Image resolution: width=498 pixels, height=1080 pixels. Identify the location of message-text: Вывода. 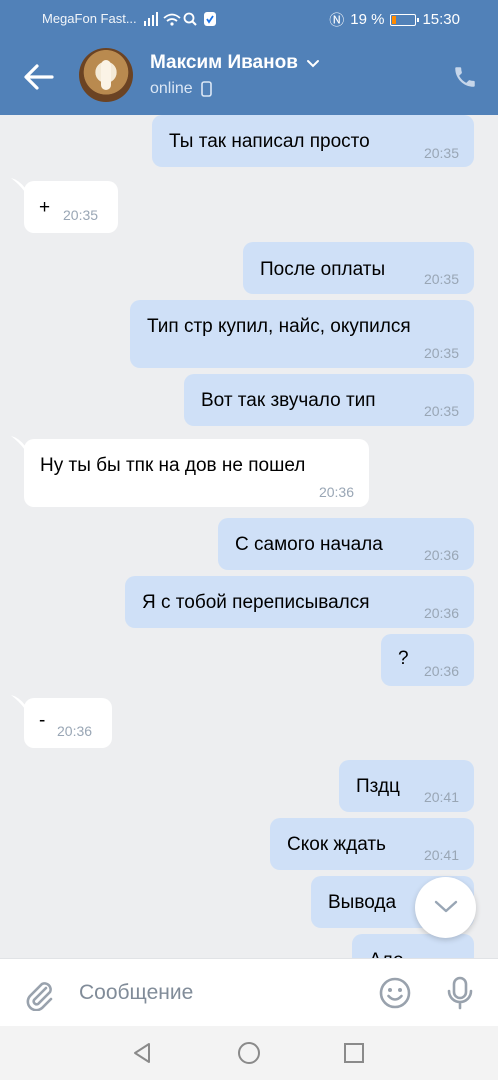
(362, 902).